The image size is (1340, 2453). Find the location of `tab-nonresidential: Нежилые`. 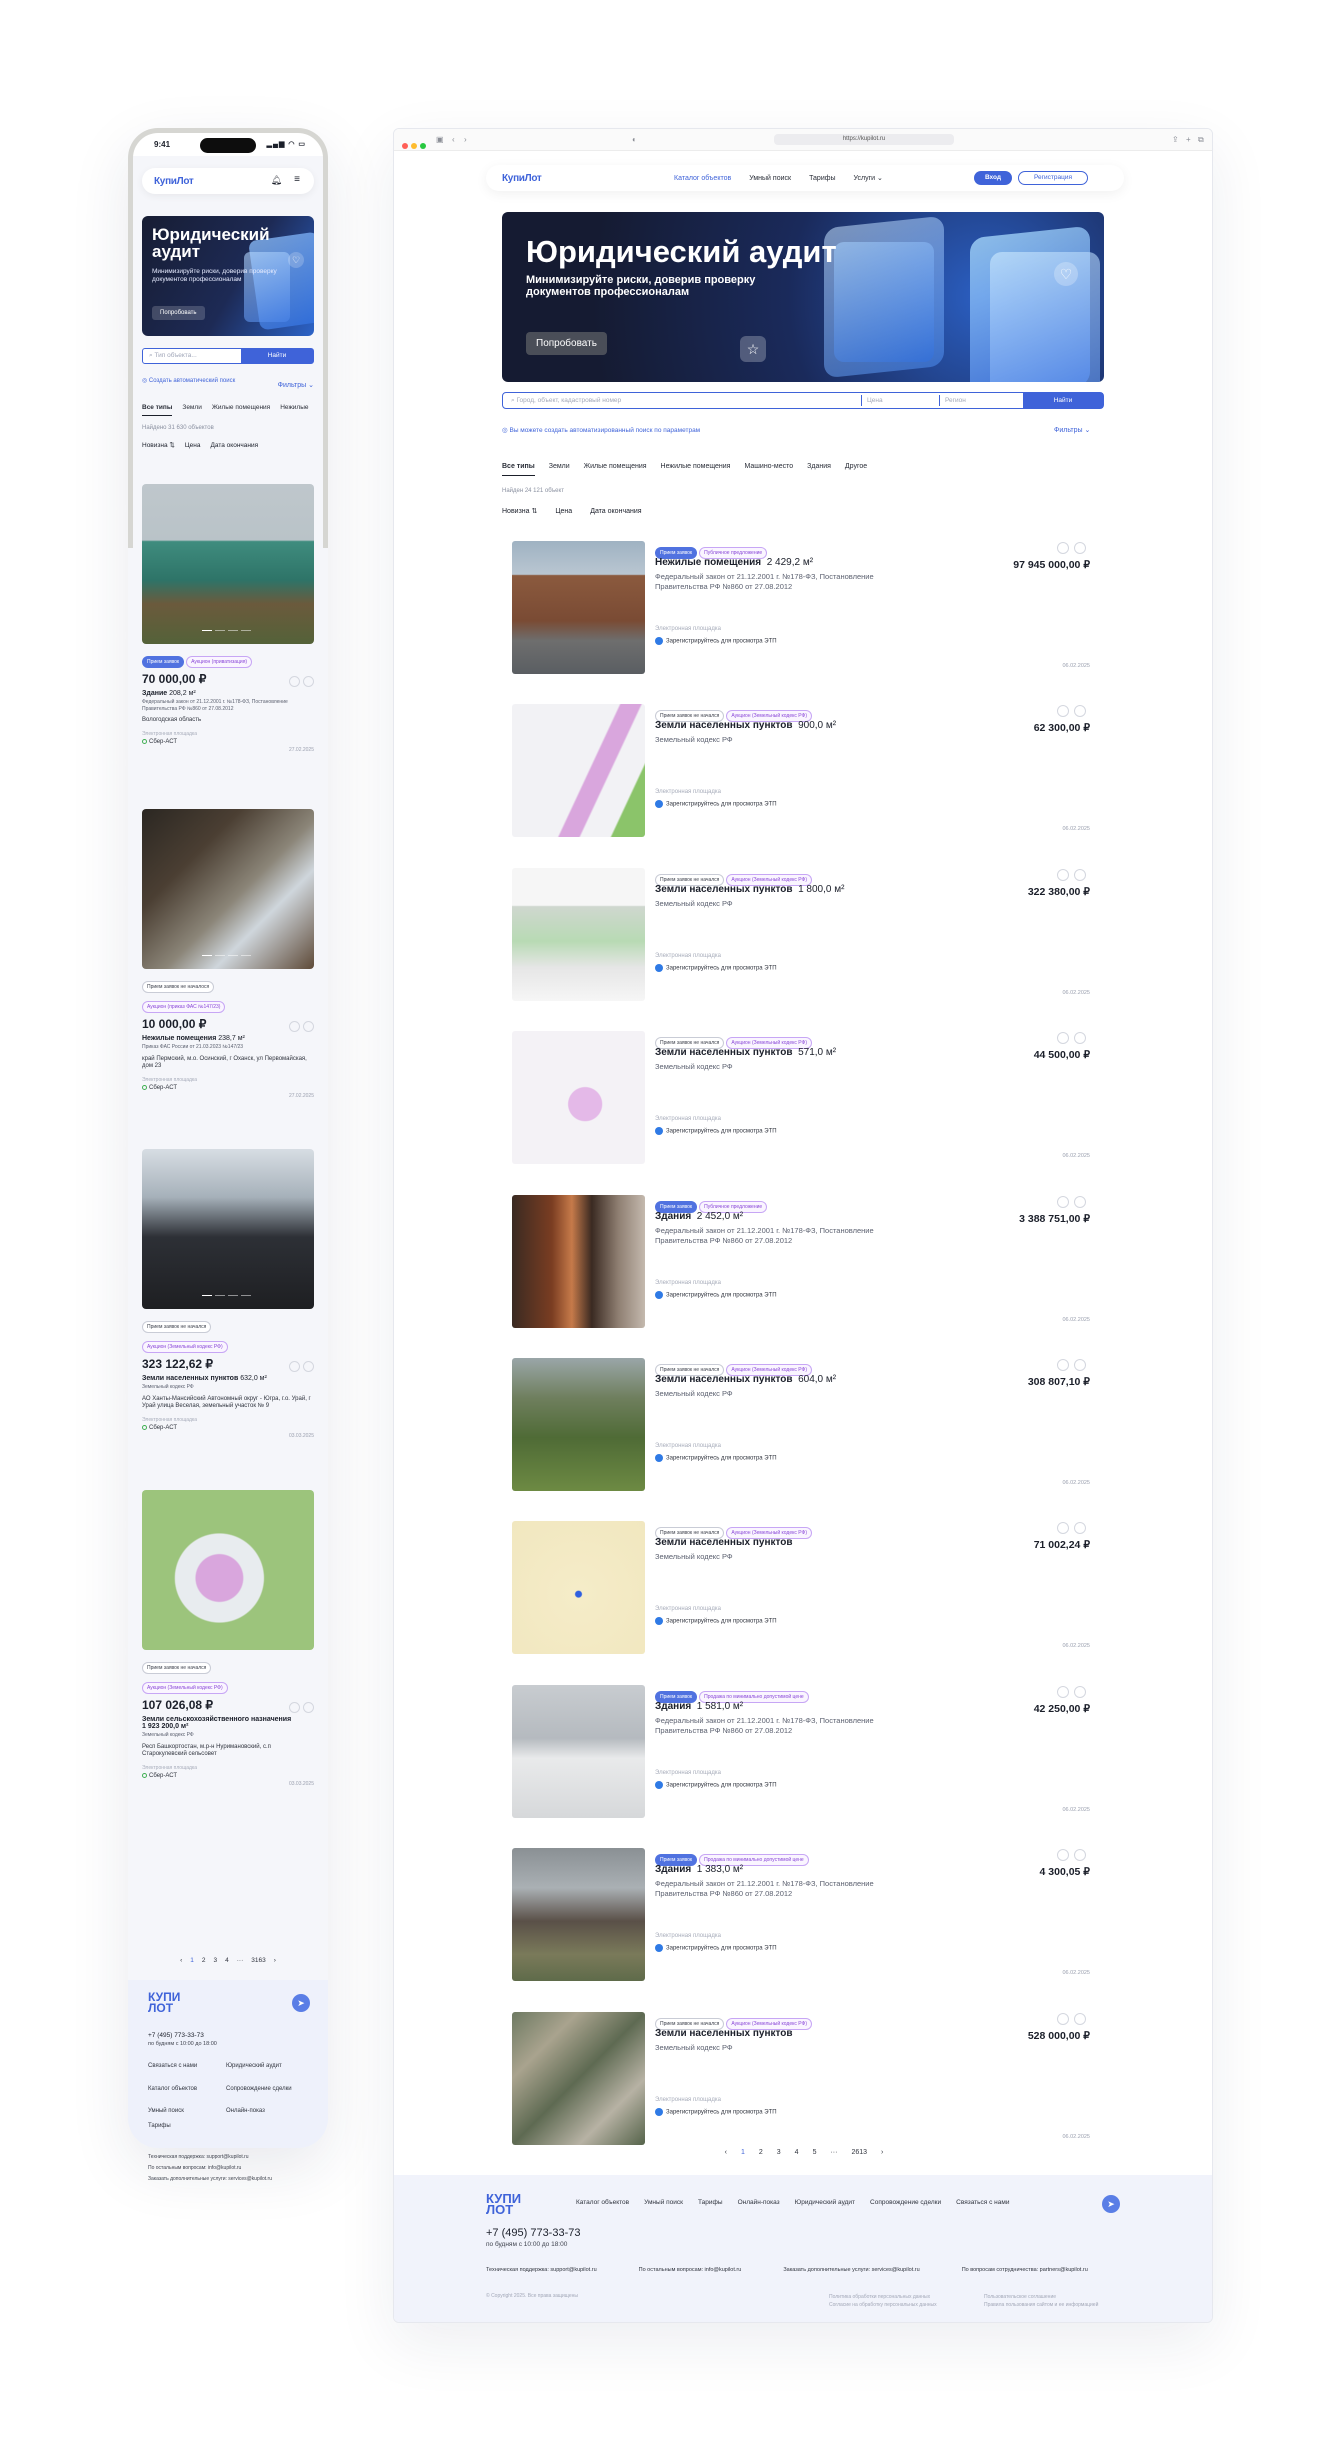

tab-nonresidential: Нежилые is located at coordinates (294, 409).